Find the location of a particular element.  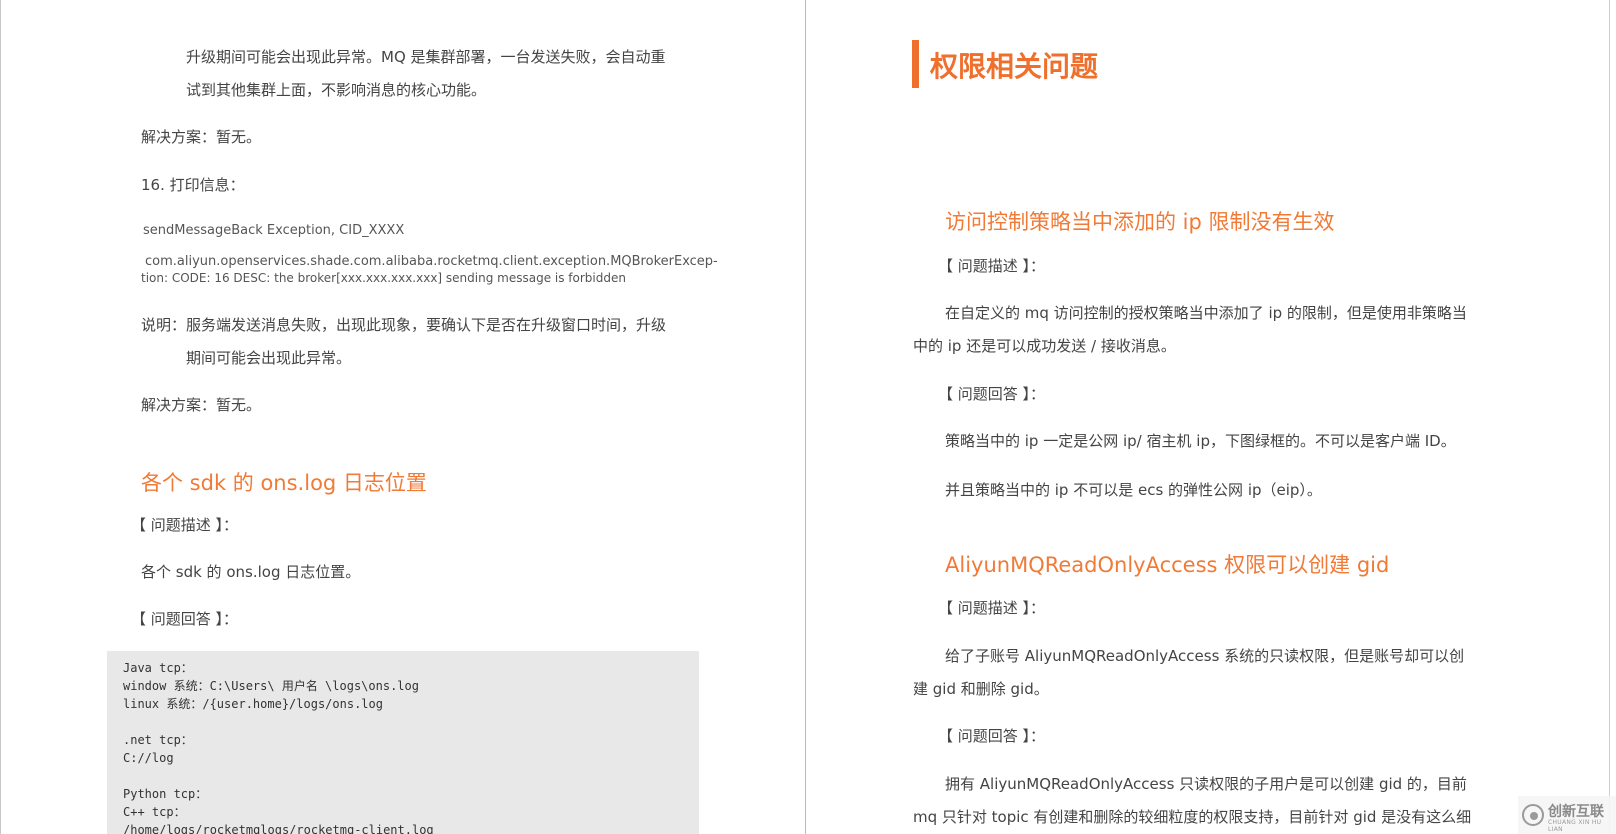

explain-line1: 说明：服务端发送消息失败，出现此现象，要确认下是否在升级窗口时间，升级 is located at coordinates (404, 325).